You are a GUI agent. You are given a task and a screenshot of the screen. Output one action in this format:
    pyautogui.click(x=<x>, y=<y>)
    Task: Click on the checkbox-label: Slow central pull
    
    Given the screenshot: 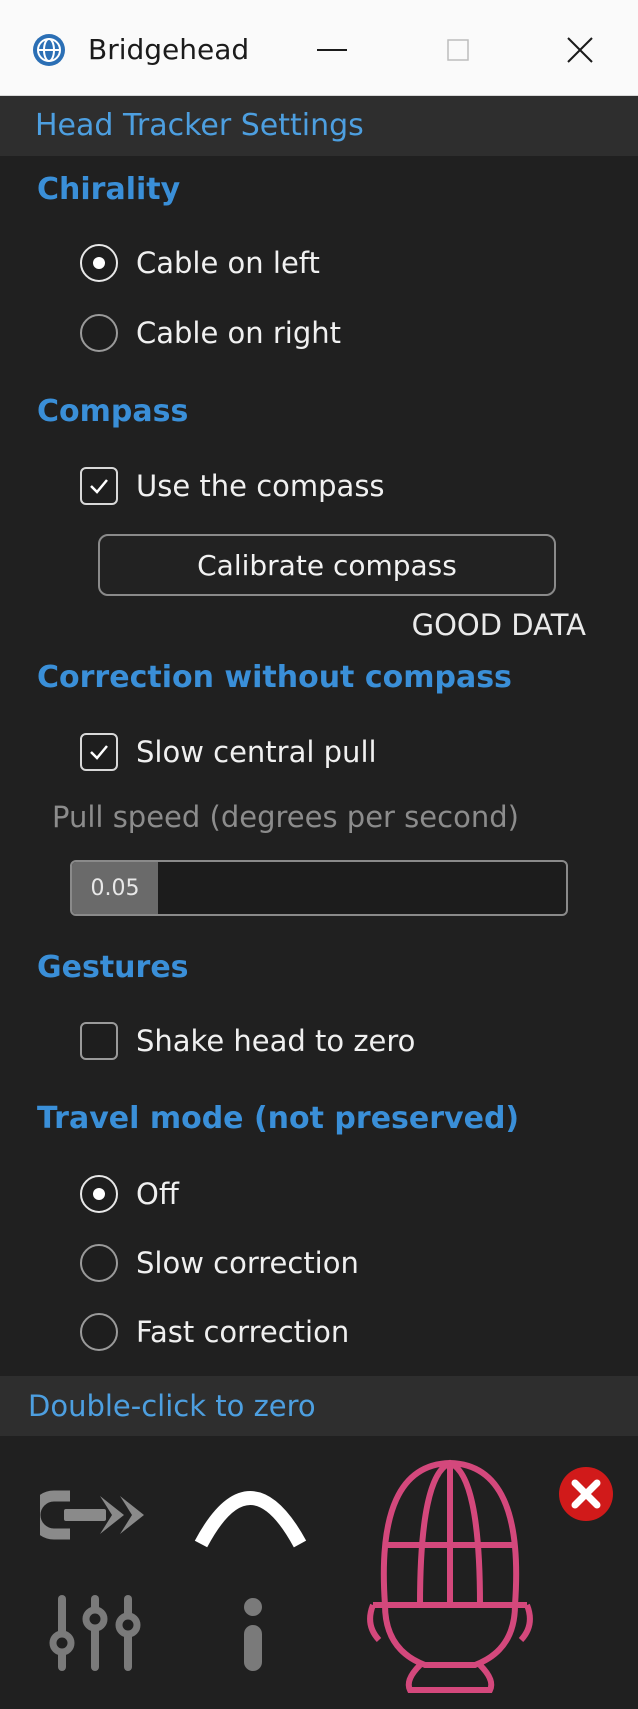 What is the action you would take?
    pyautogui.click(x=256, y=752)
    